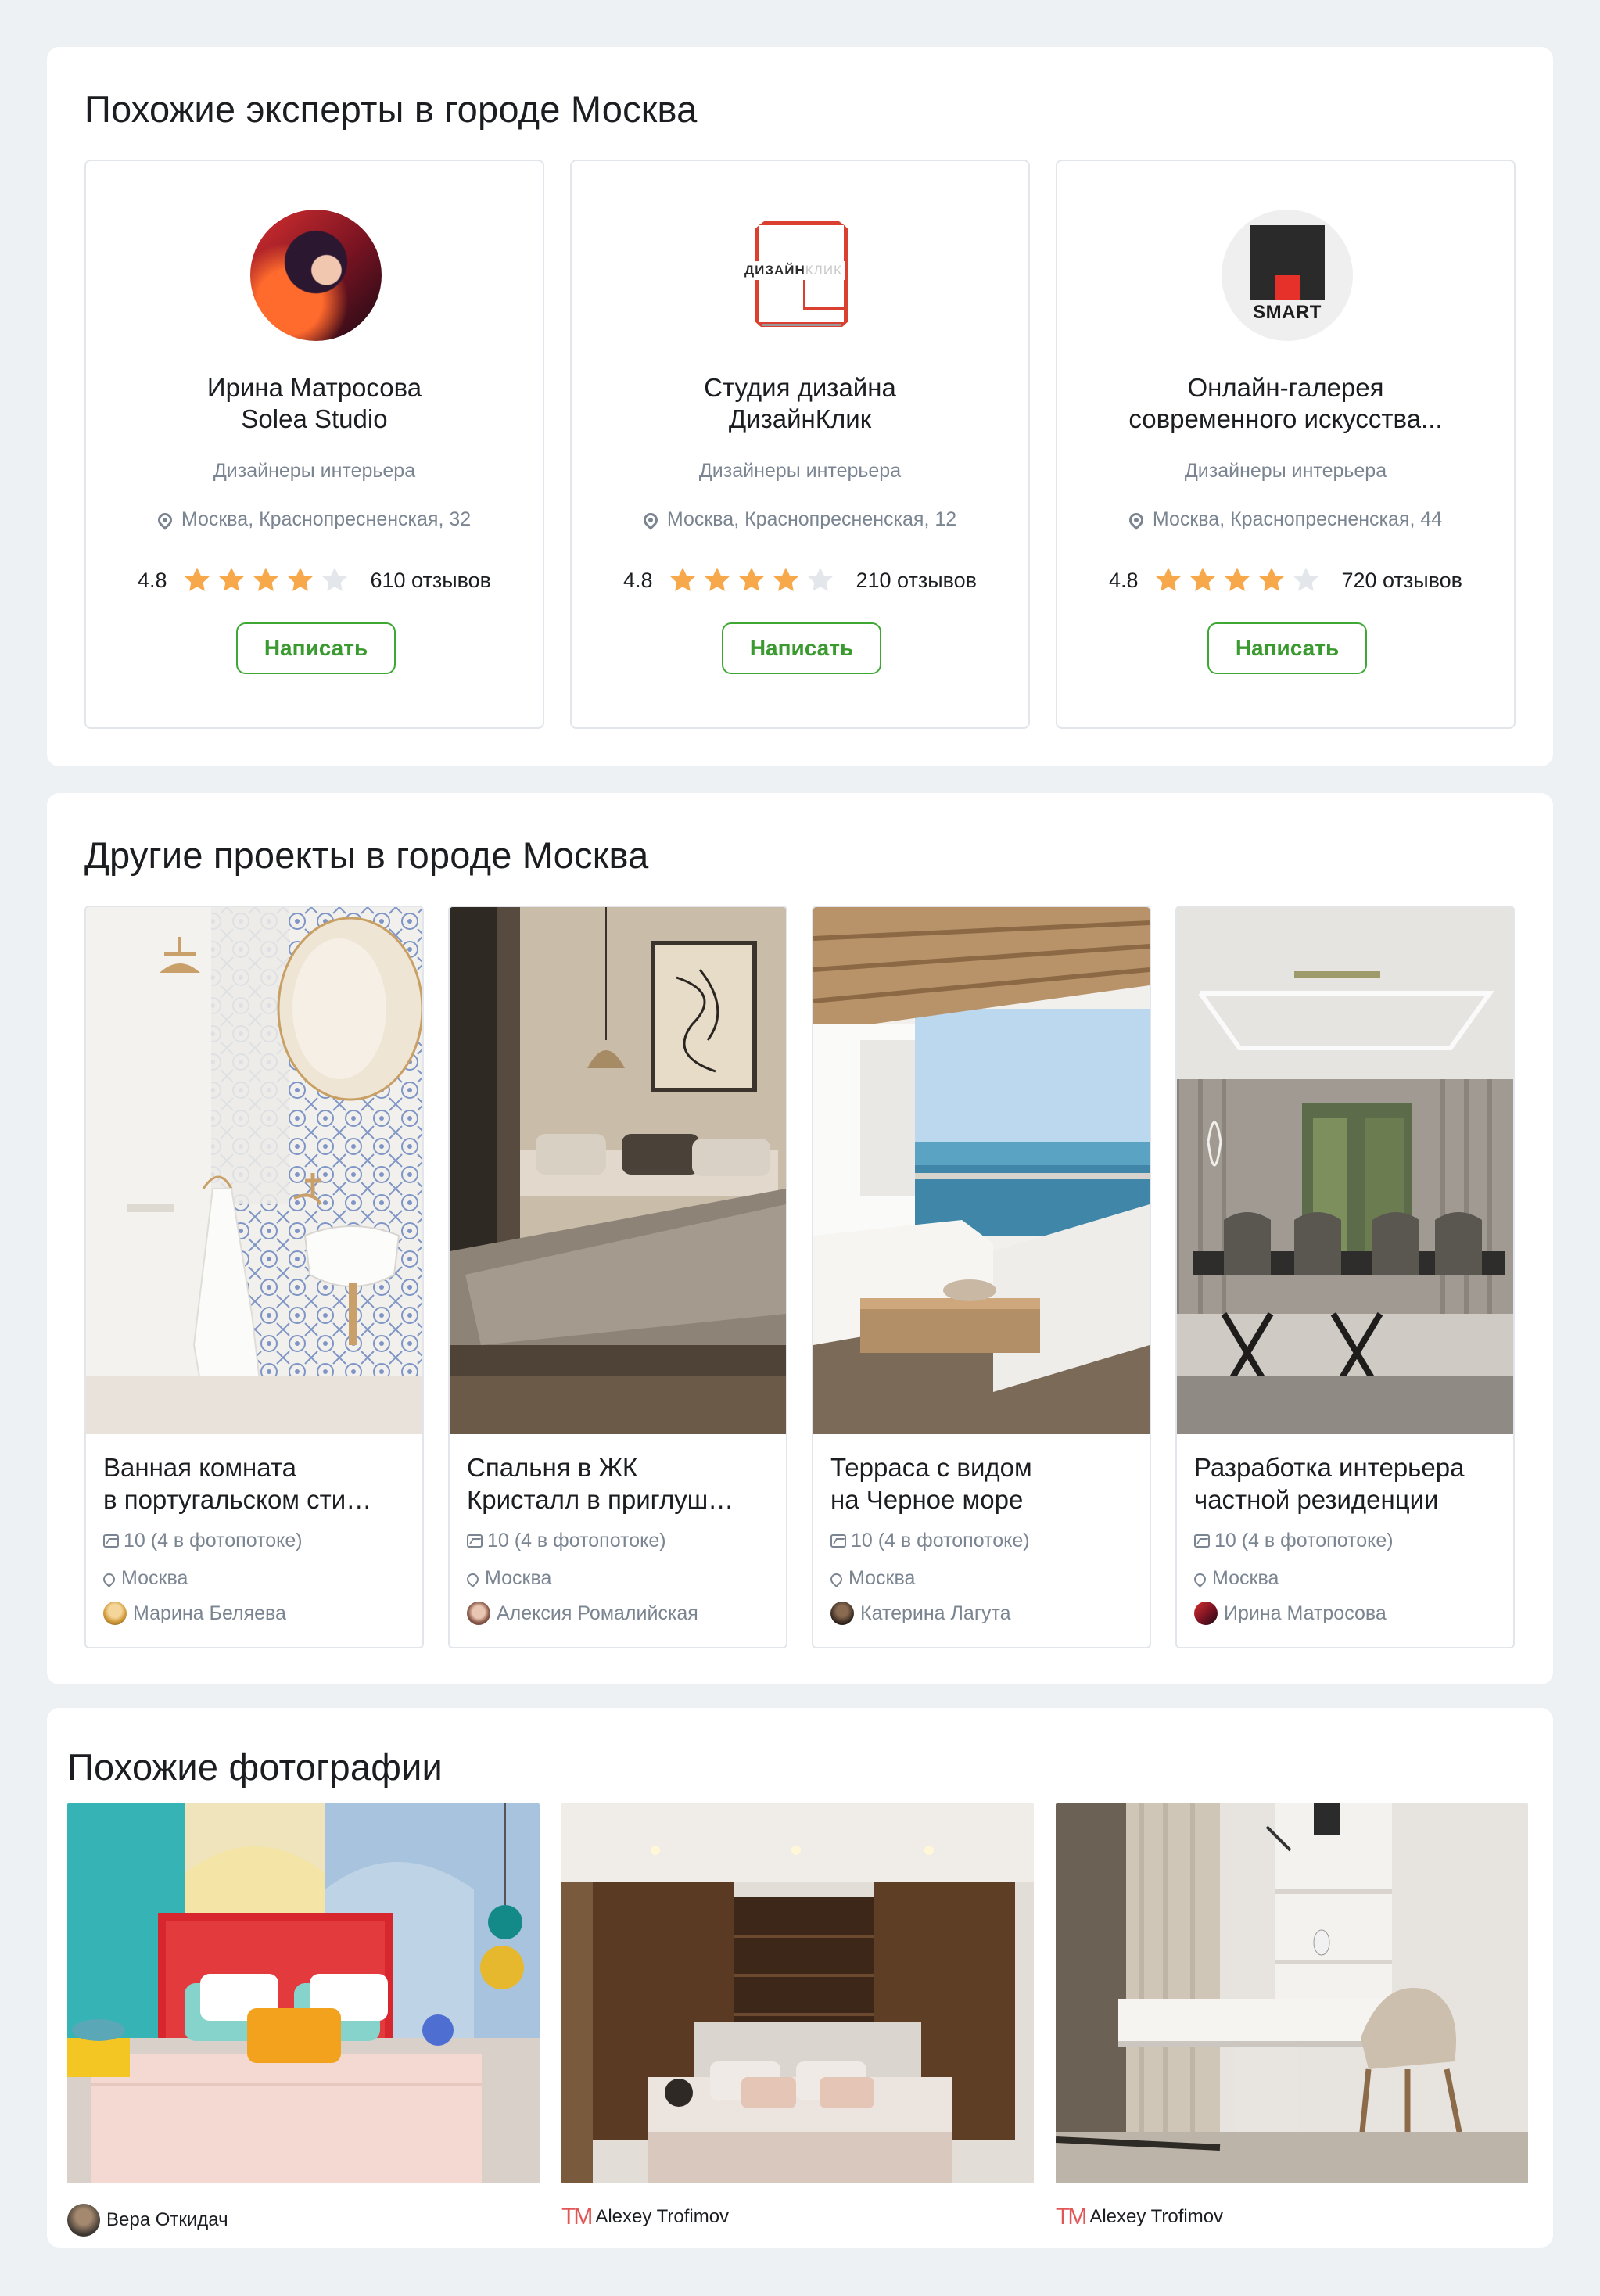 This screenshot has width=1600, height=2296. Describe the element at coordinates (917, 581) in the screenshot. I see `reviews-count: 210 отзывов` at that location.